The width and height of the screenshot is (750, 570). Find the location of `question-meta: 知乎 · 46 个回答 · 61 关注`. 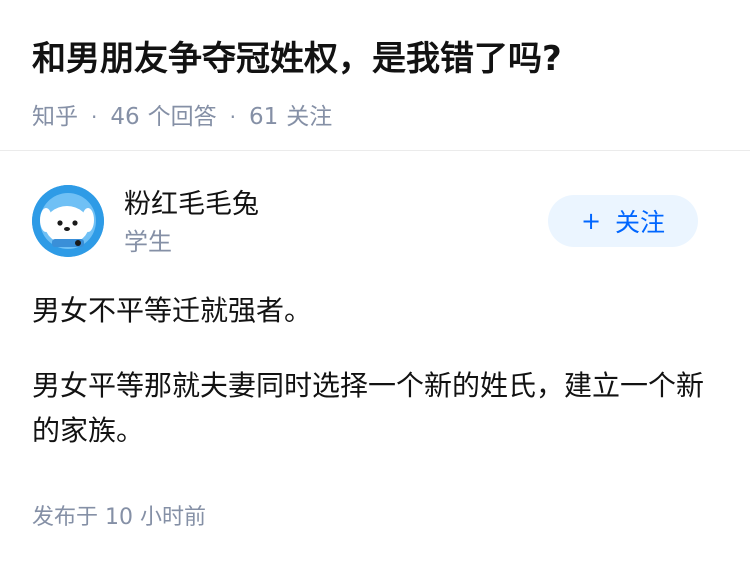

question-meta: 知乎 · 46 个回答 · 61 关注 is located at coordinates (375, 117).